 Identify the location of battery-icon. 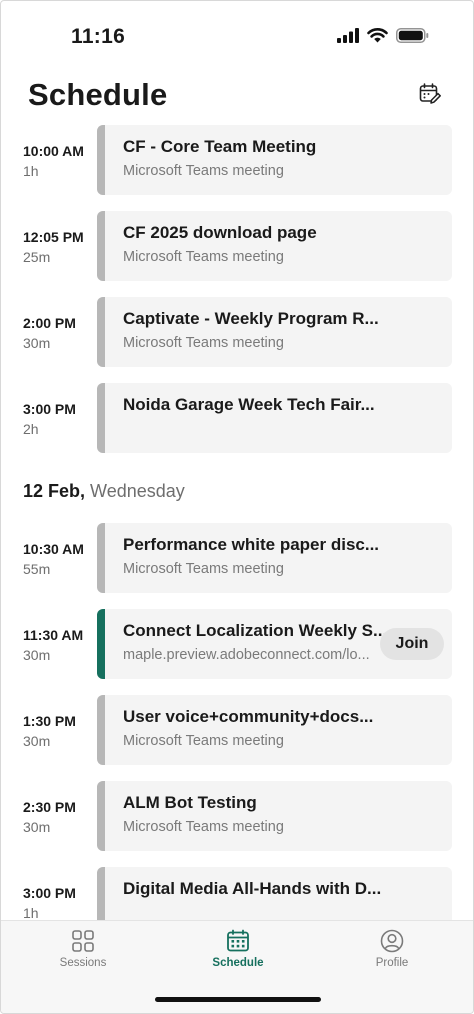
(412, 35).